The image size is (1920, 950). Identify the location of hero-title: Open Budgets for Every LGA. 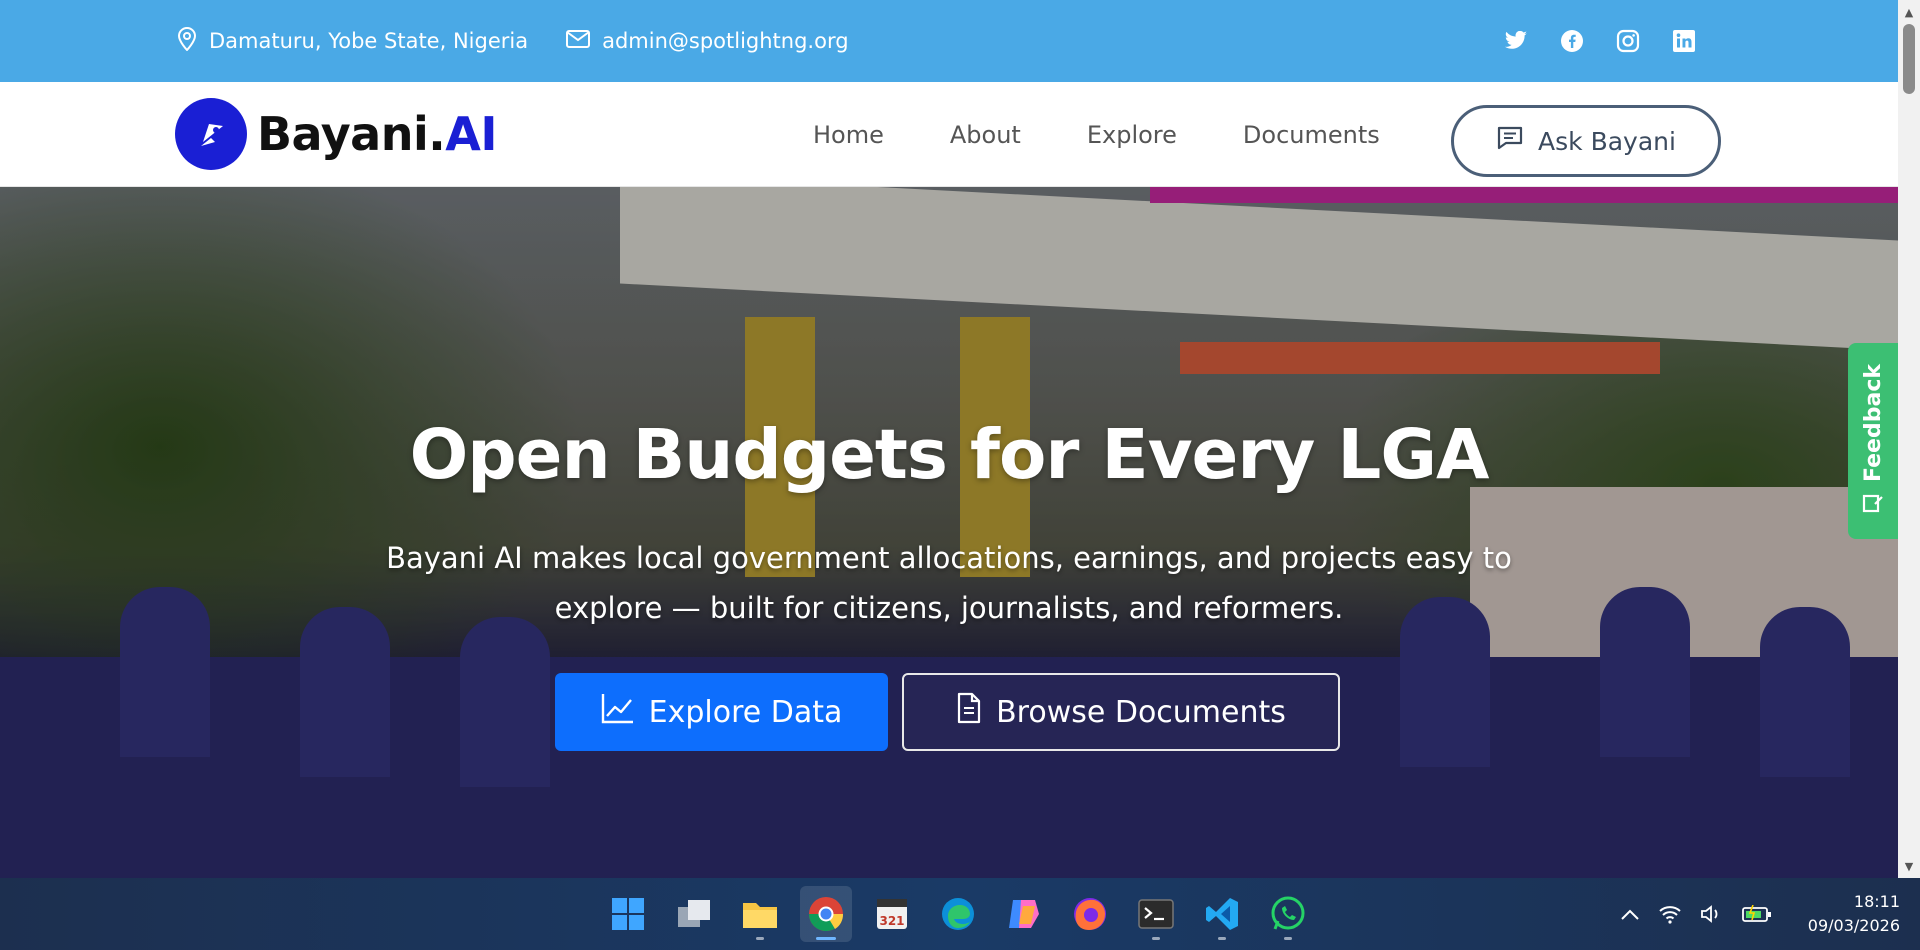
(949, 455).